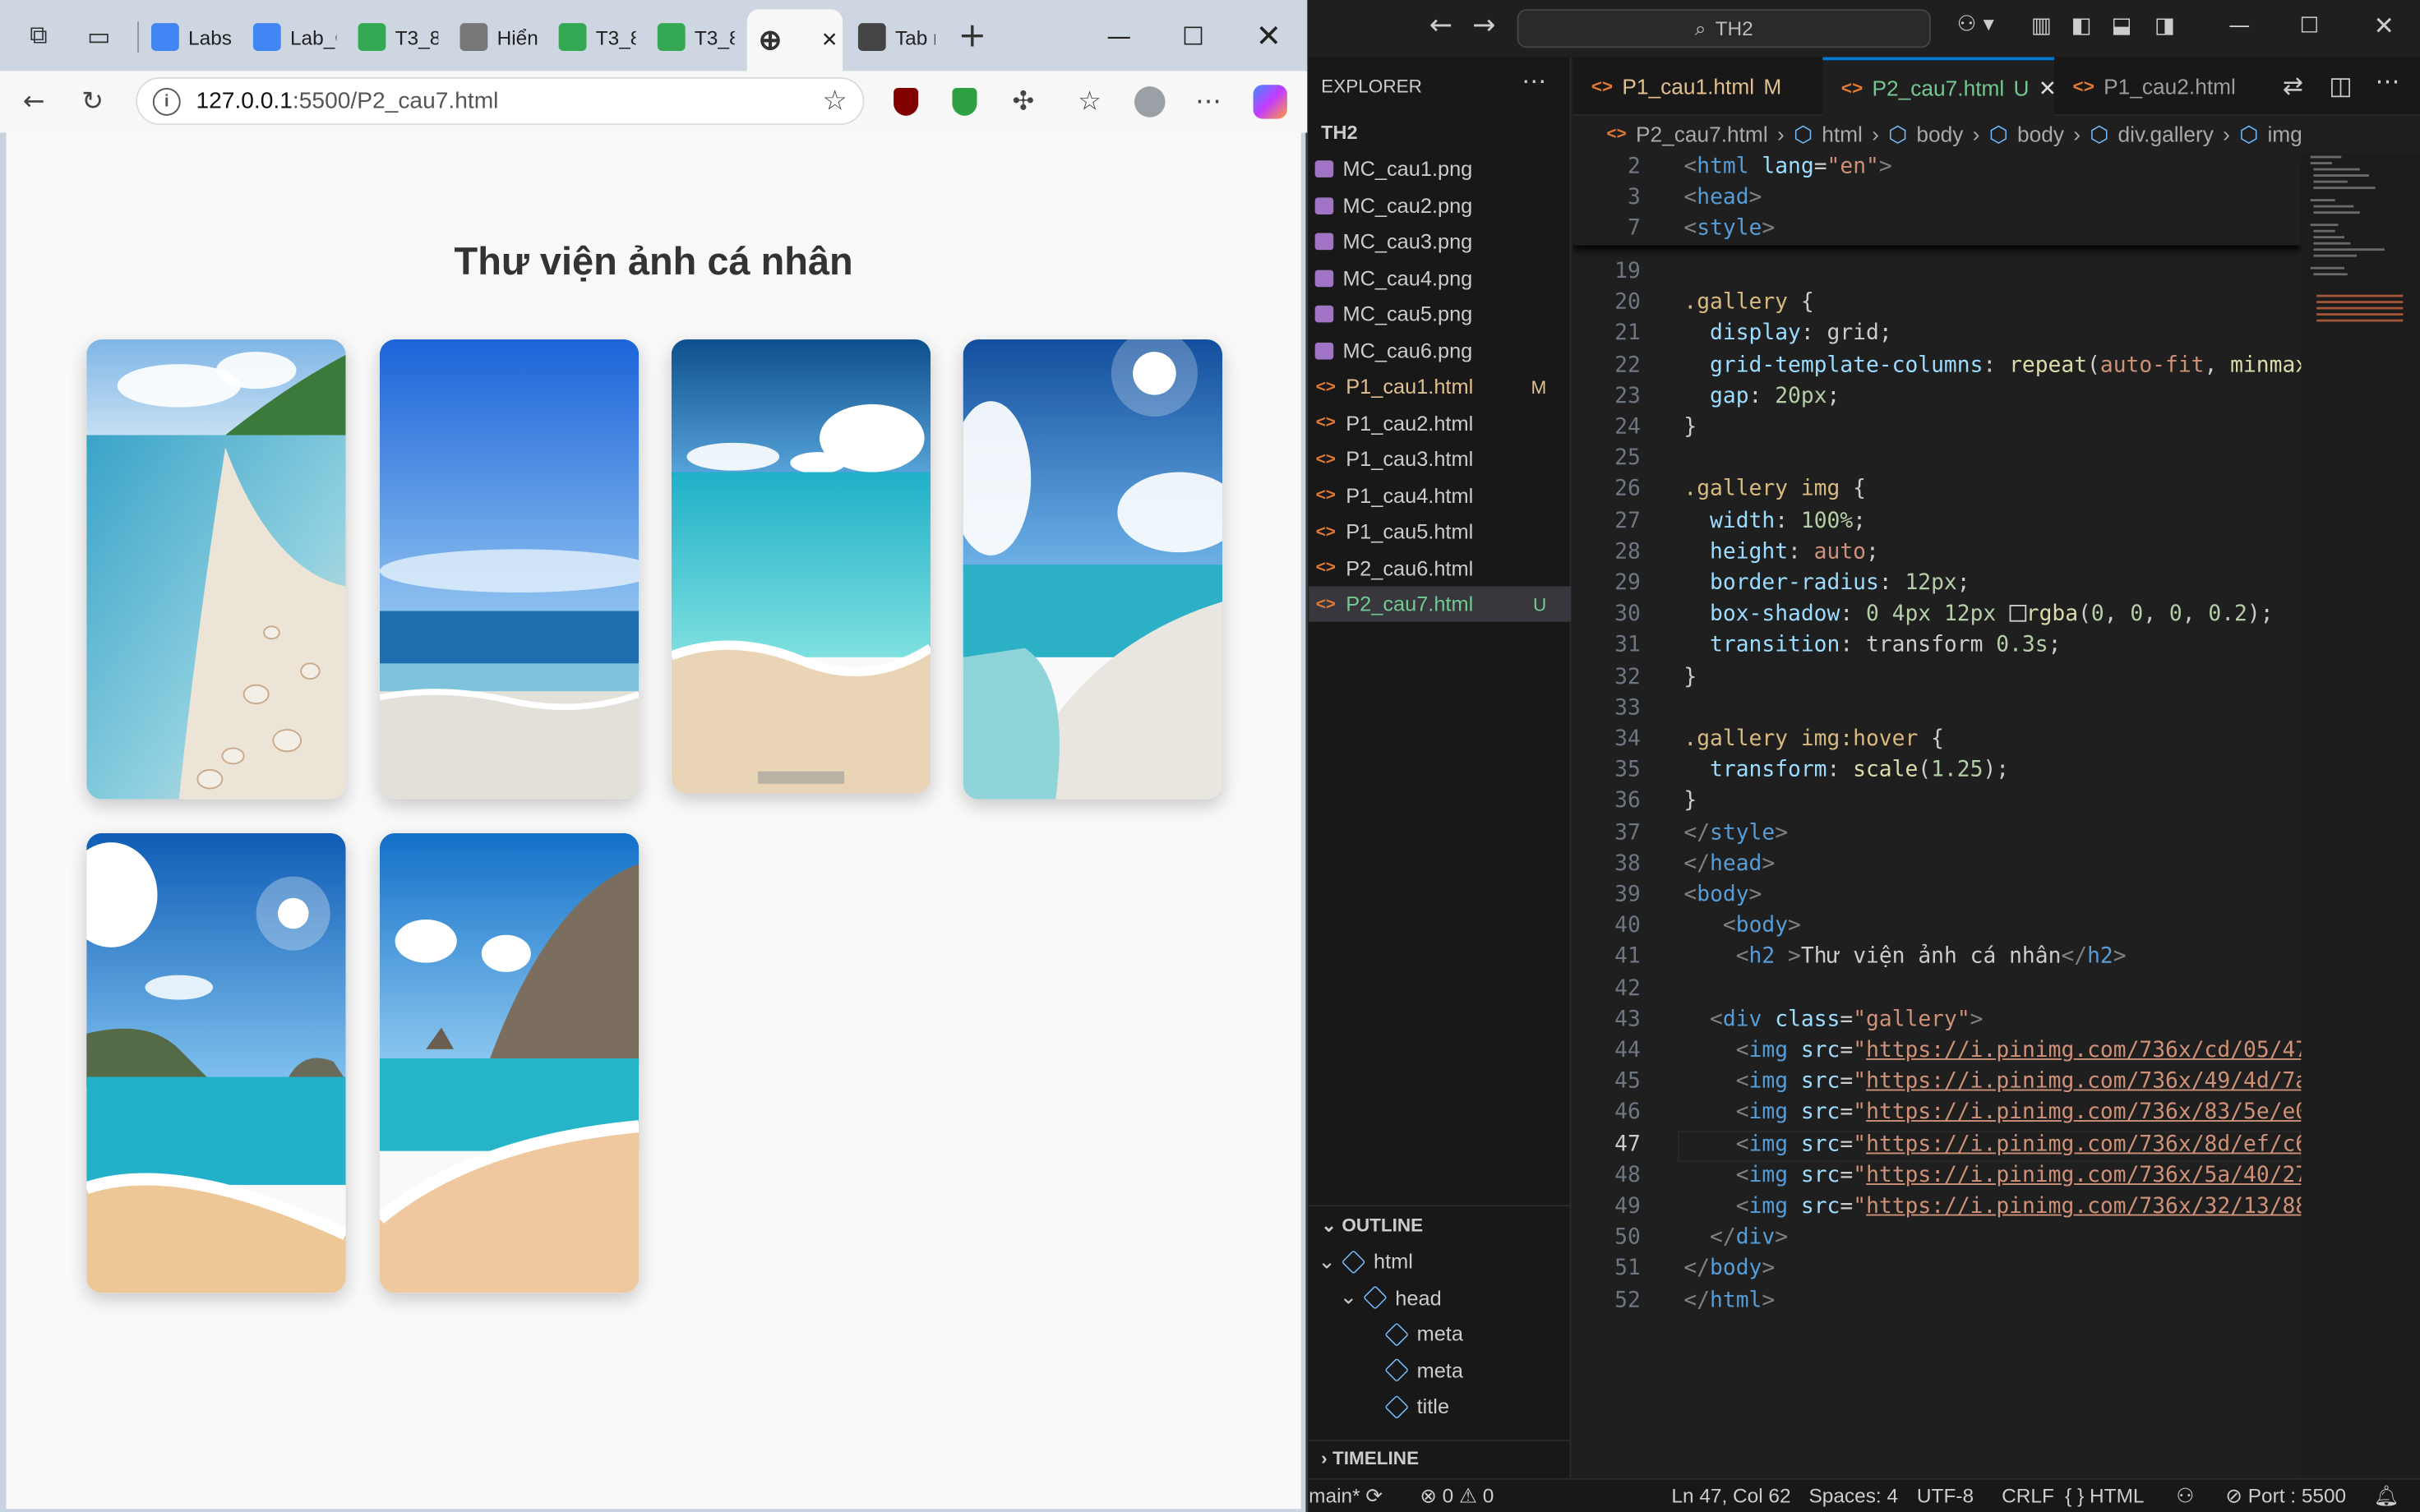  What do you see at coordinates (191, 37) in the screenshot?
I see `browser-tab: Labs` at bounding box center [191, 37].